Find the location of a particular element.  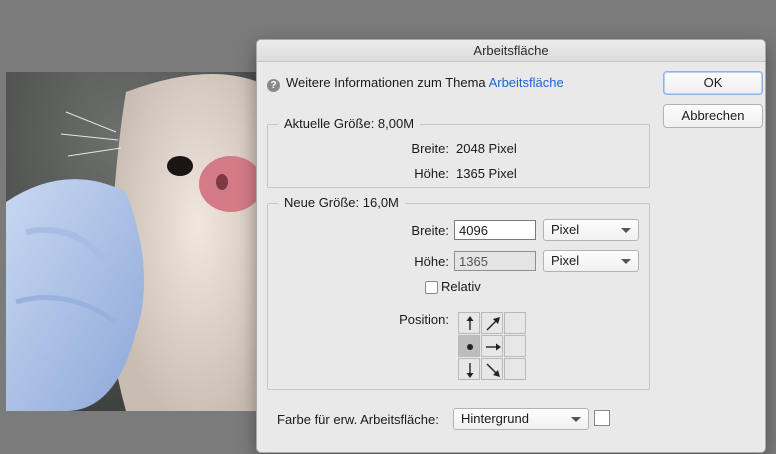

current-height-label: Höhe: is located at coordinates (431, 173).